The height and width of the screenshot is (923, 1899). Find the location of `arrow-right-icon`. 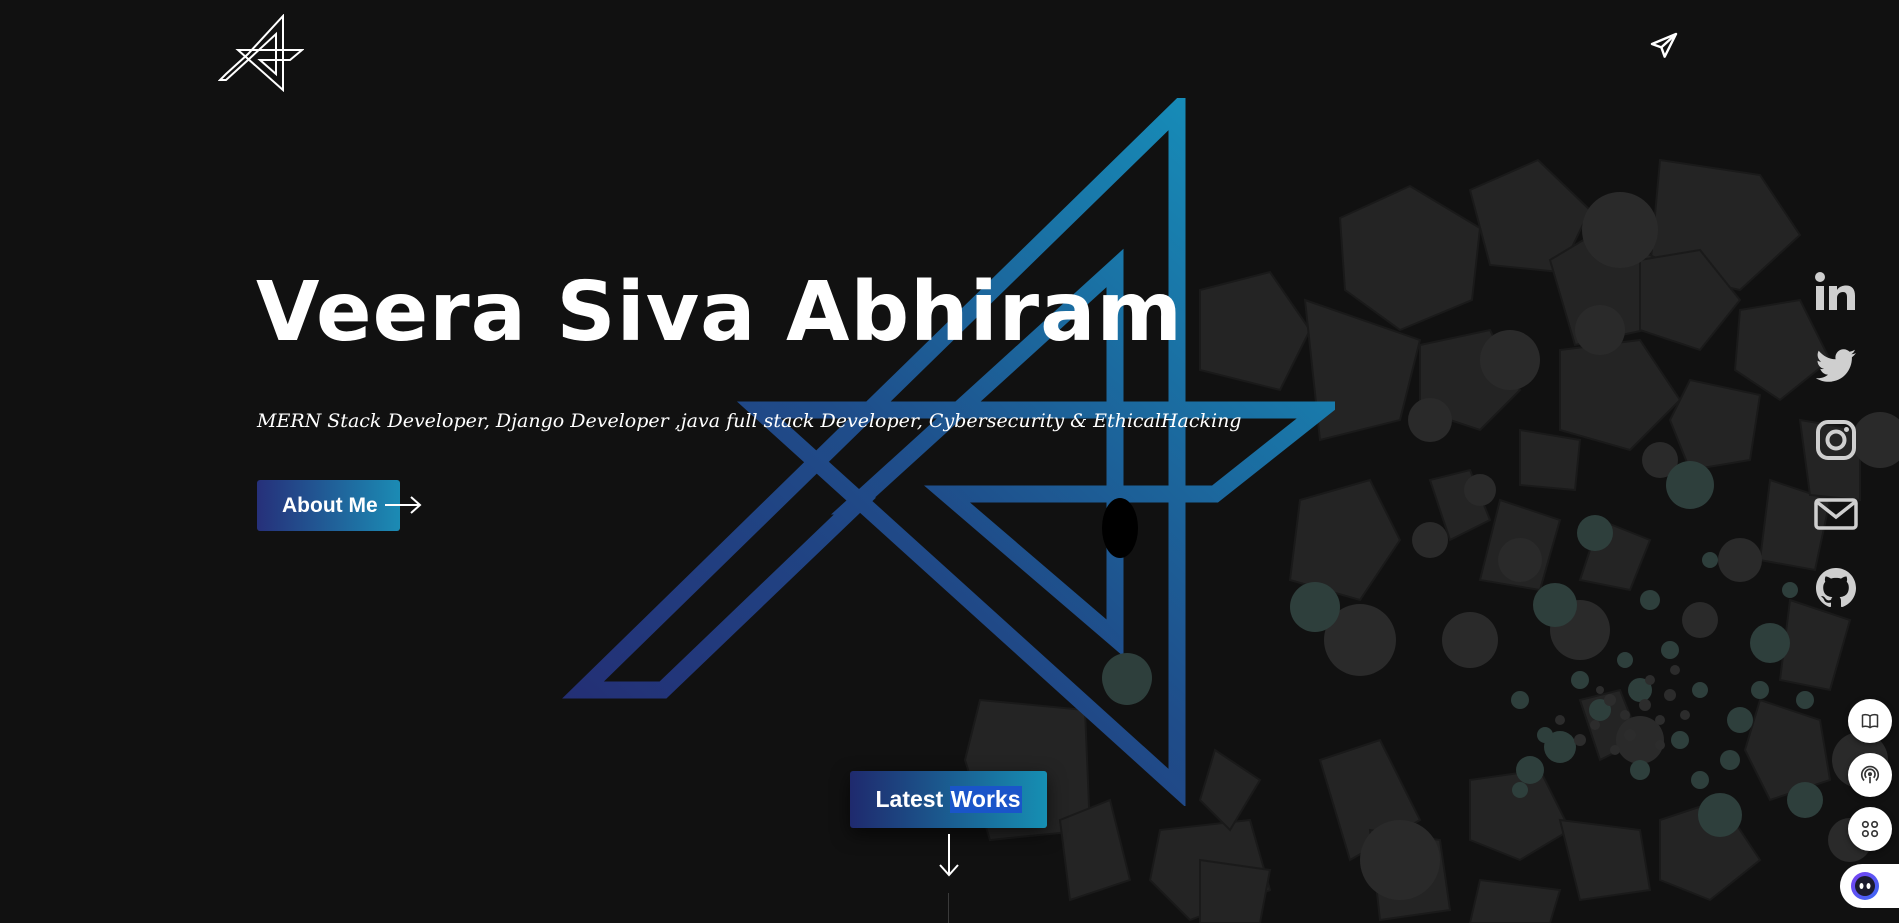

arrow-right-icon is located at coordinates (403, 505).